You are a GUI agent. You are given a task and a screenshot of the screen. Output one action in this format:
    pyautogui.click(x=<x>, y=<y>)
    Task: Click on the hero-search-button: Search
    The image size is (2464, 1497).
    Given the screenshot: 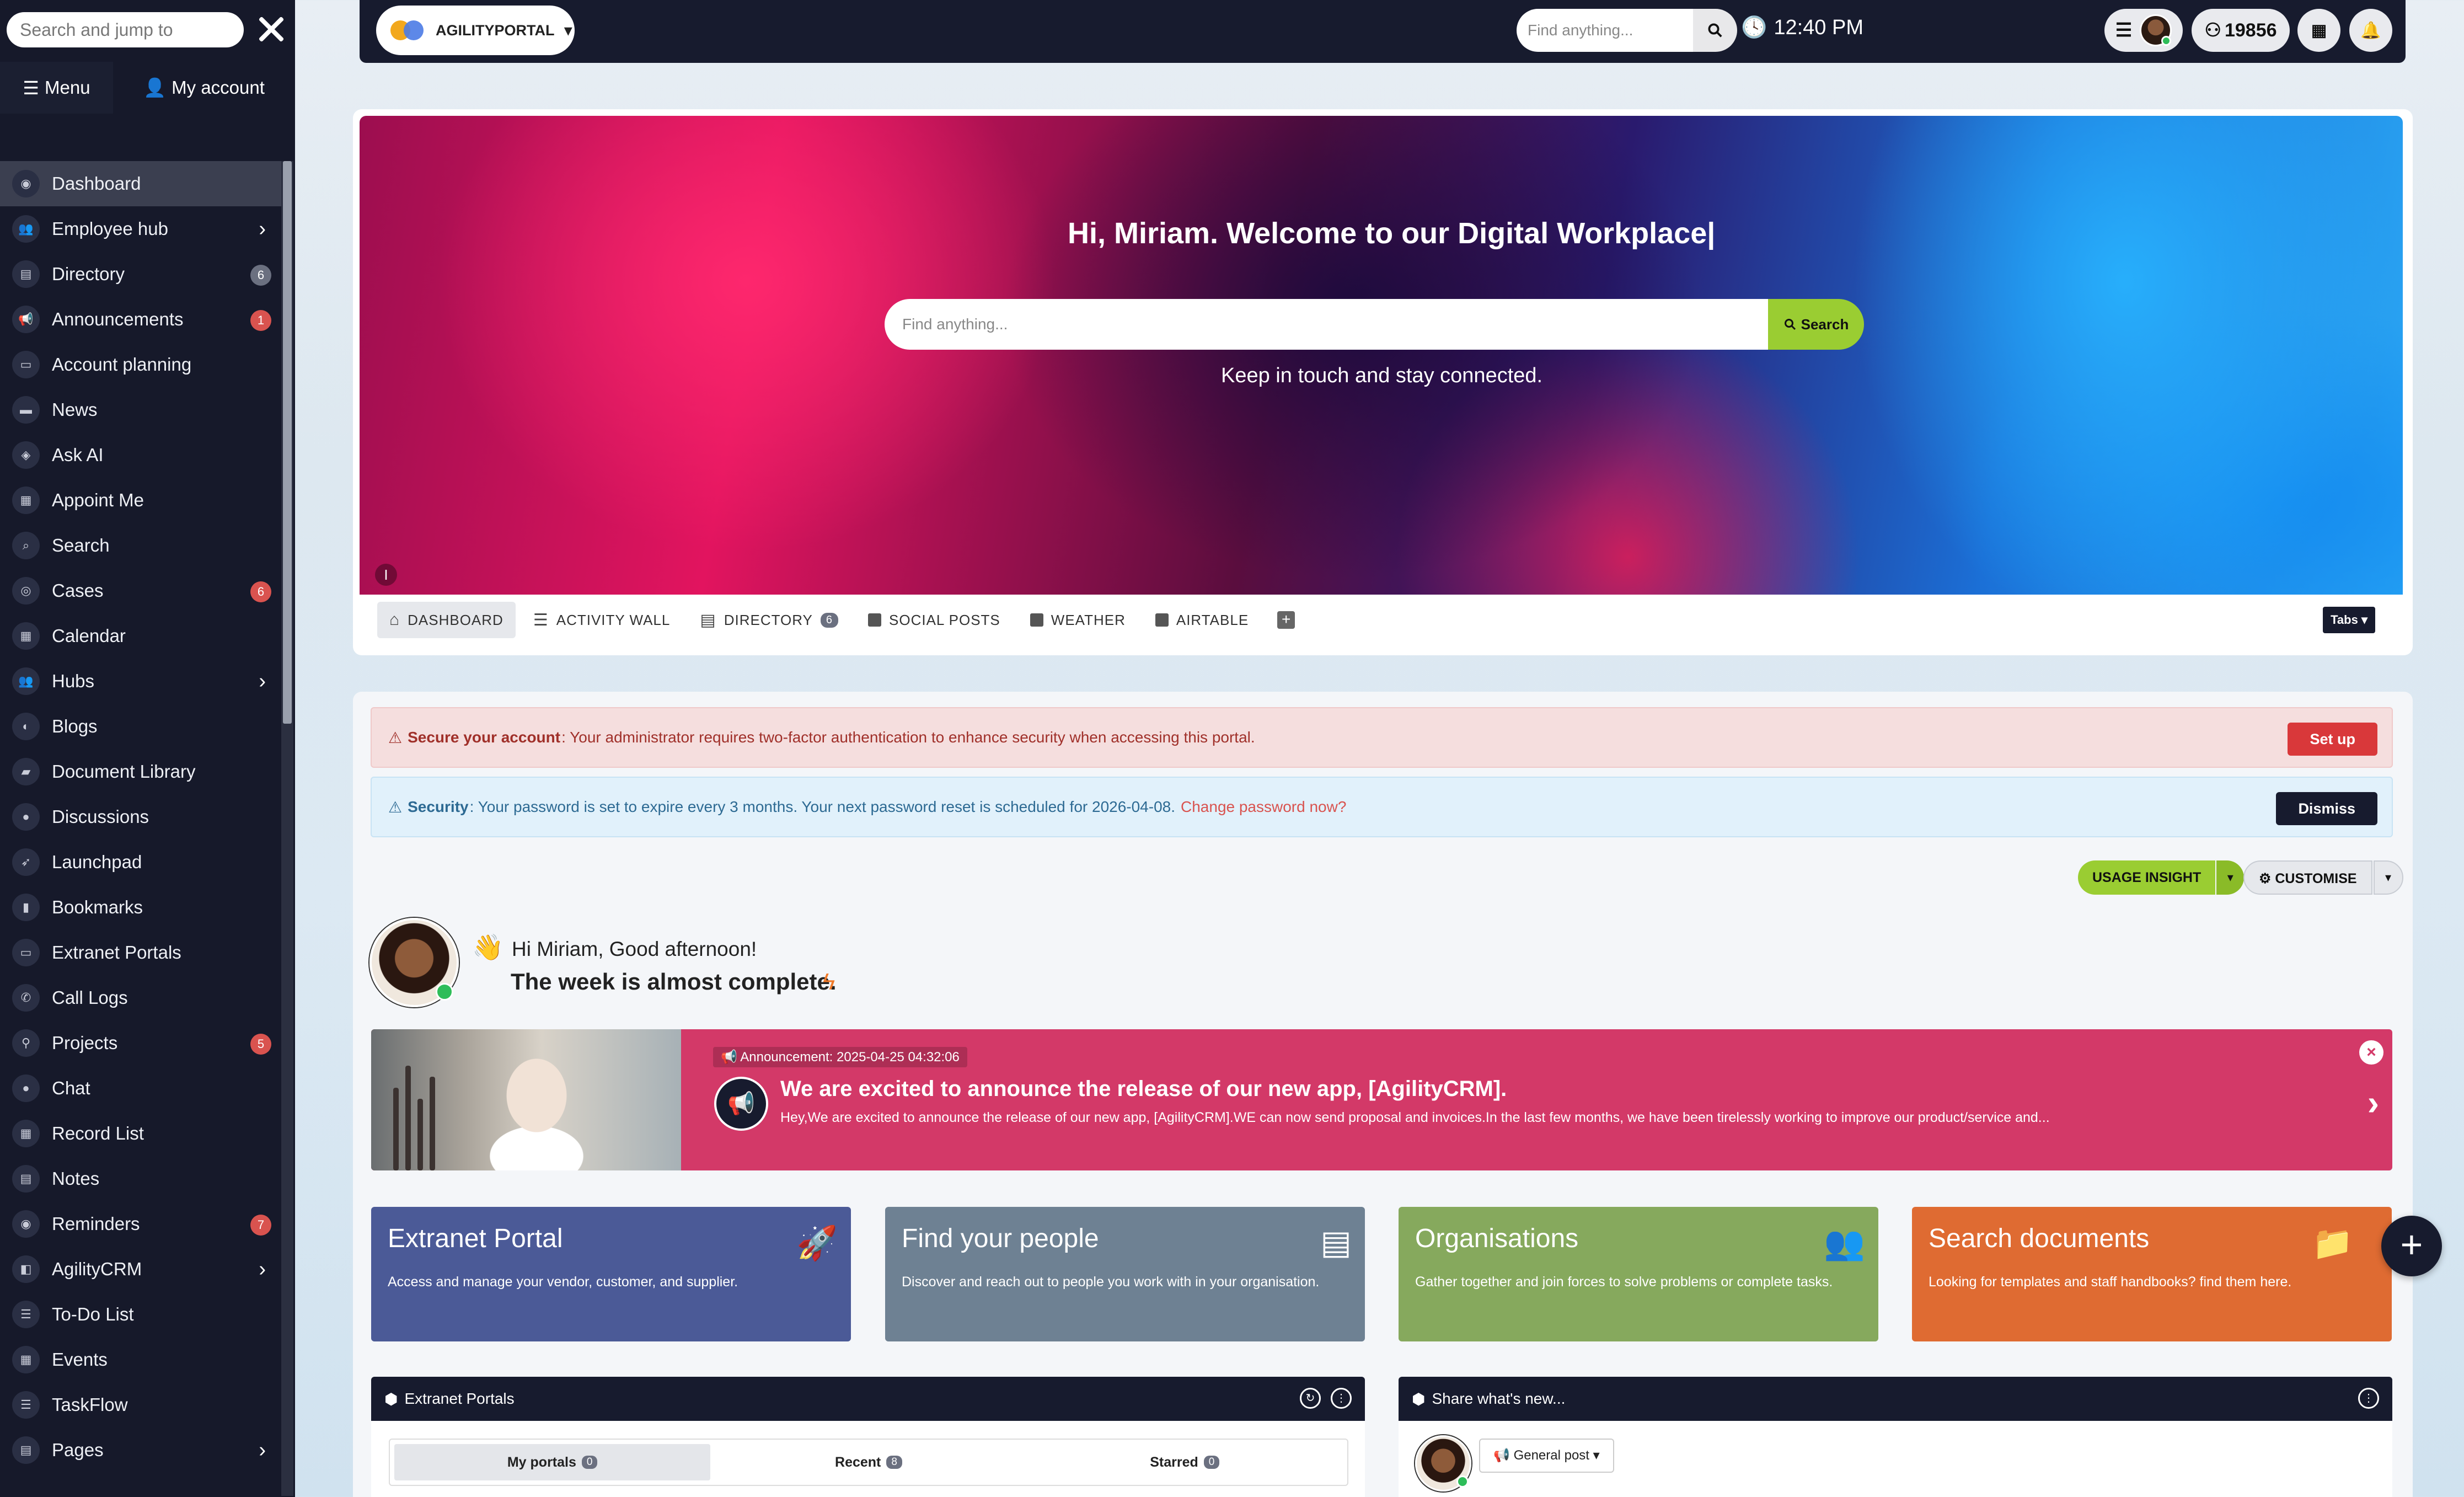 What is the action you would take?
    pyautogui.click(x=1816, y=324)
    